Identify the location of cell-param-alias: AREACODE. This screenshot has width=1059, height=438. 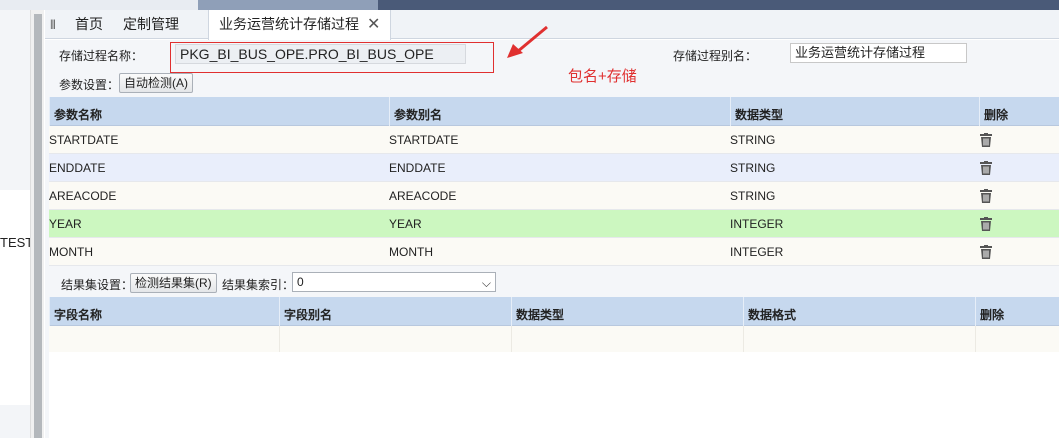
(422, 196).